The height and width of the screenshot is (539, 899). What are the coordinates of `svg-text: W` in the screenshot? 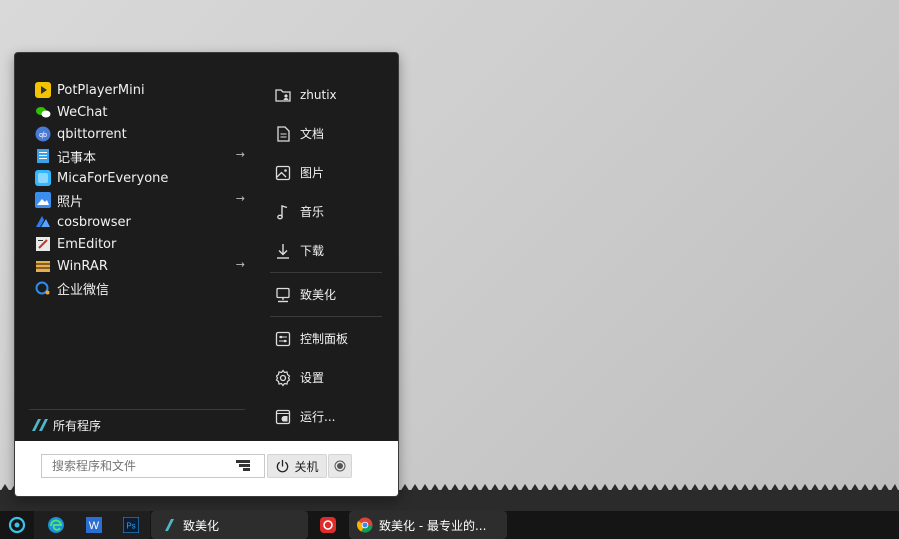 It's located at (94, 526).